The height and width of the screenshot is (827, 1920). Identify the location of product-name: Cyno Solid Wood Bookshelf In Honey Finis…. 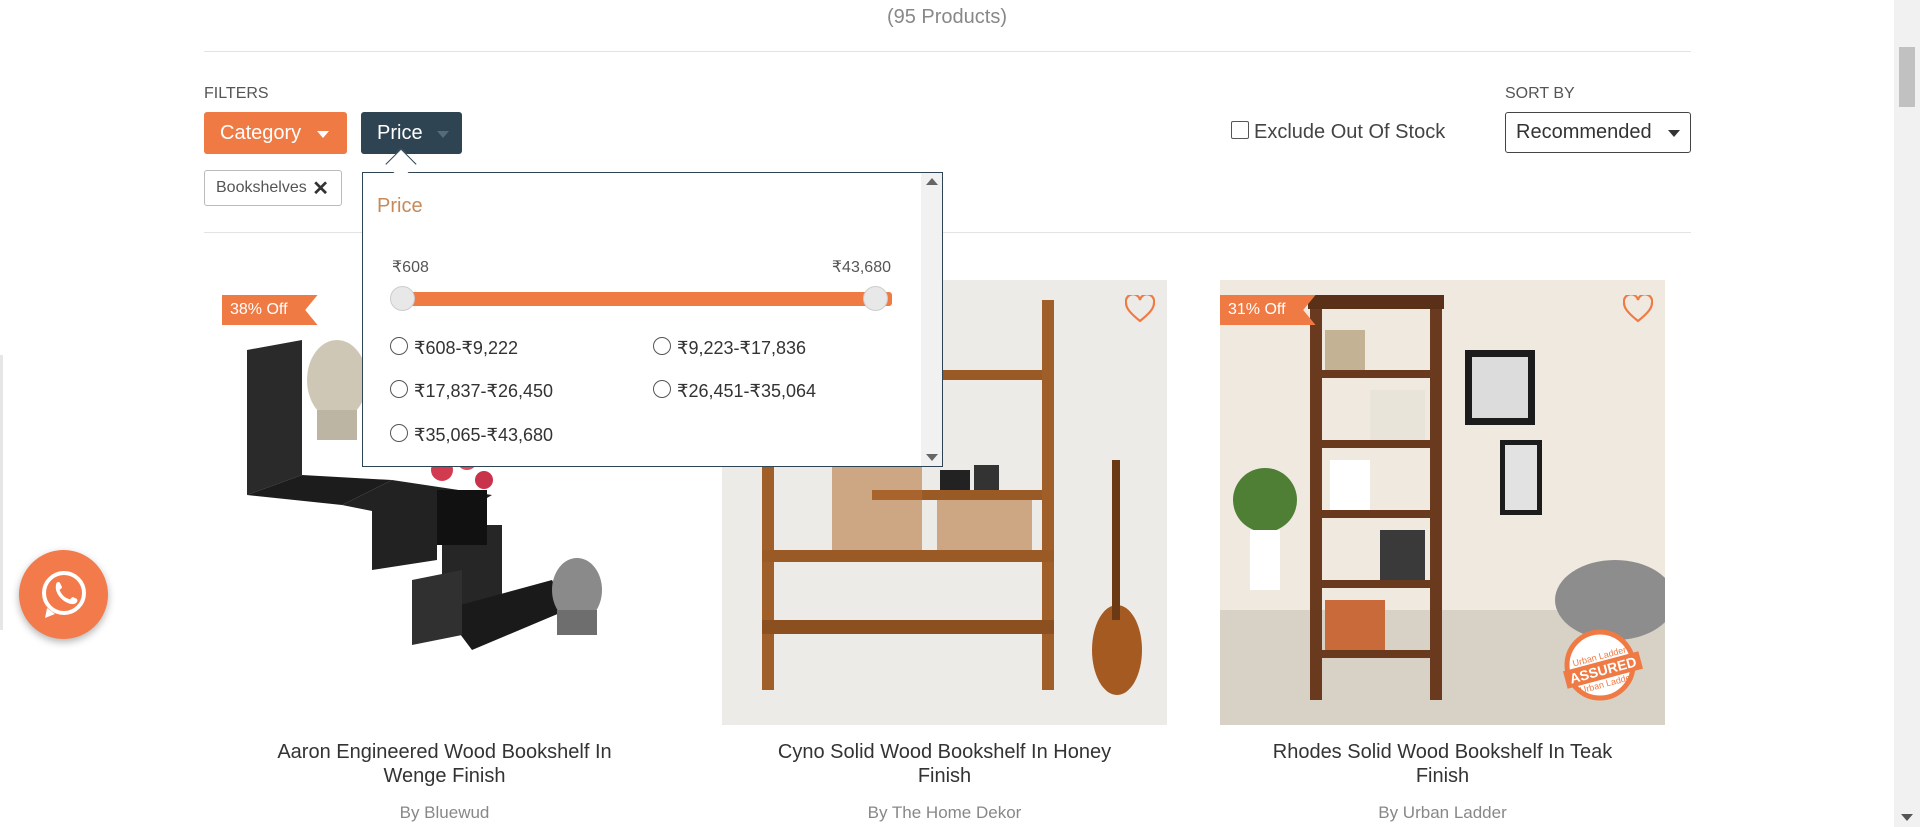
(944, 764).